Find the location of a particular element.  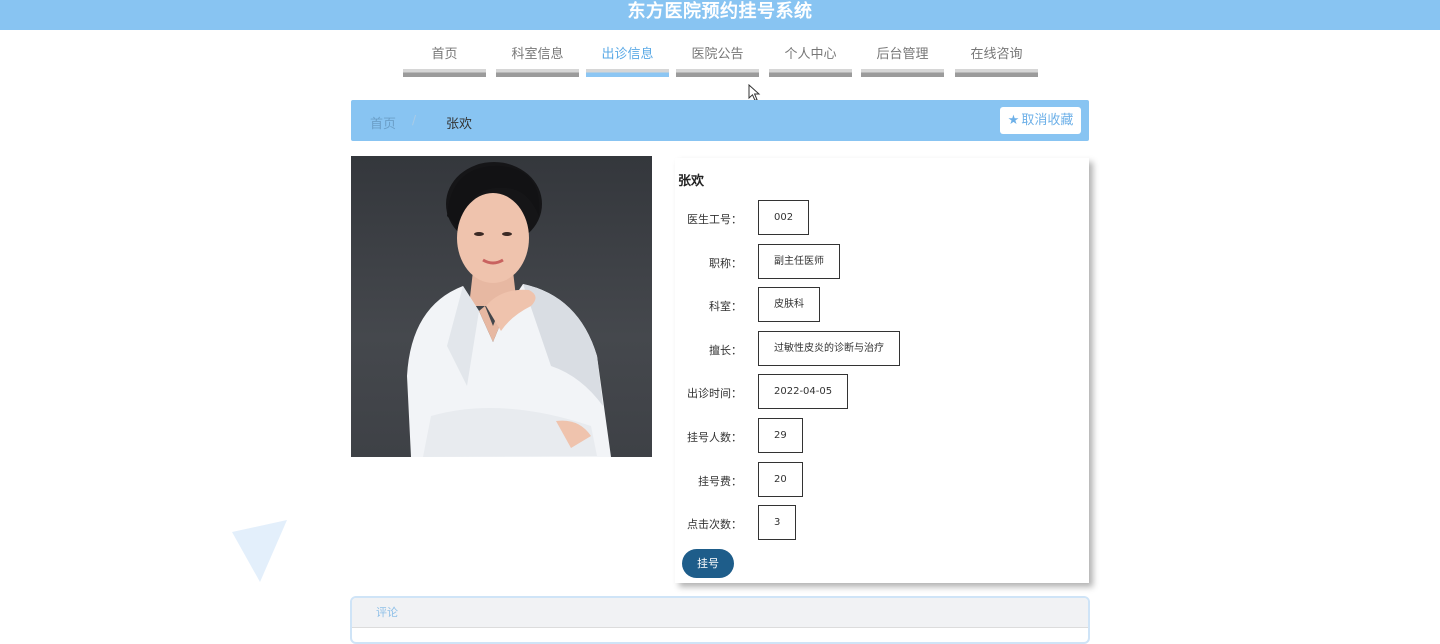

nav-item-label: 出诊信息 is located at coordinates (627, 54).